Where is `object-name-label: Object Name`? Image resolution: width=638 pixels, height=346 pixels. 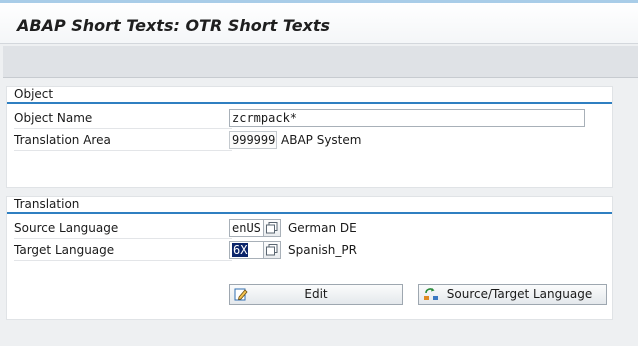 object-name-label: Object Name is located at coordinates (123, 119).